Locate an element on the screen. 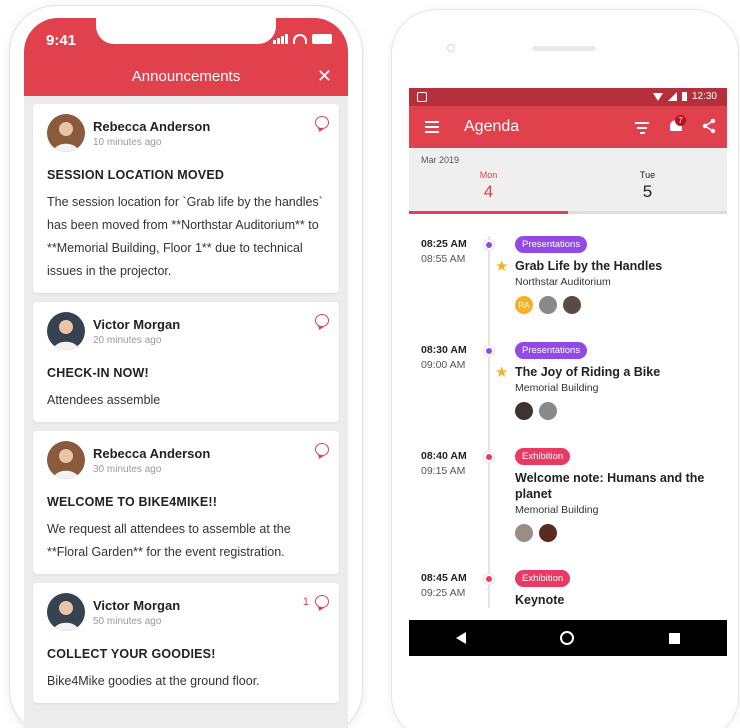 The image size is (740, 728). session-title: The Joy of Riding a Bike is located at coordinates (588, 372).